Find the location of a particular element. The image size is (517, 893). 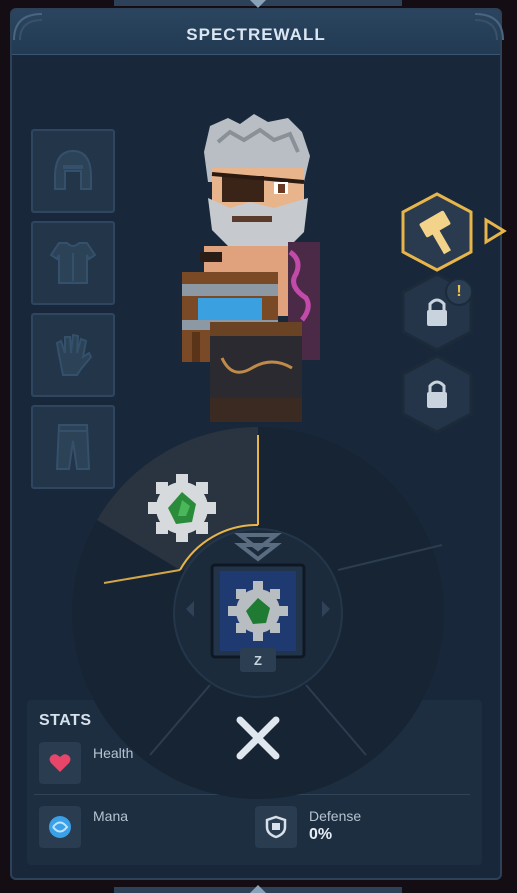

panel-title: SPECTREWALL is located at coordinates (256, 32).